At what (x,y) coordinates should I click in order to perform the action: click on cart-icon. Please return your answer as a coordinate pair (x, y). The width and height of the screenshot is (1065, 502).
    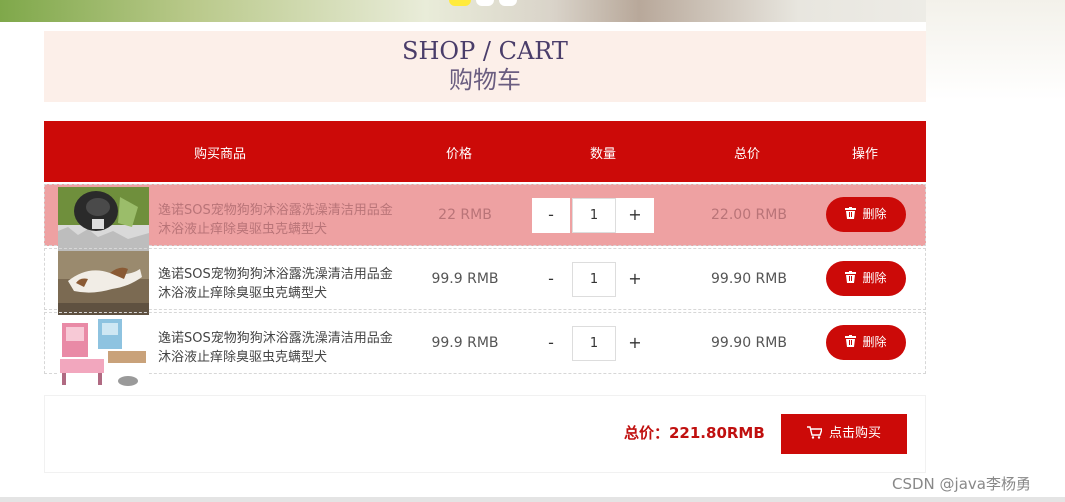
    Looking at the image, I should click on (814, 432).